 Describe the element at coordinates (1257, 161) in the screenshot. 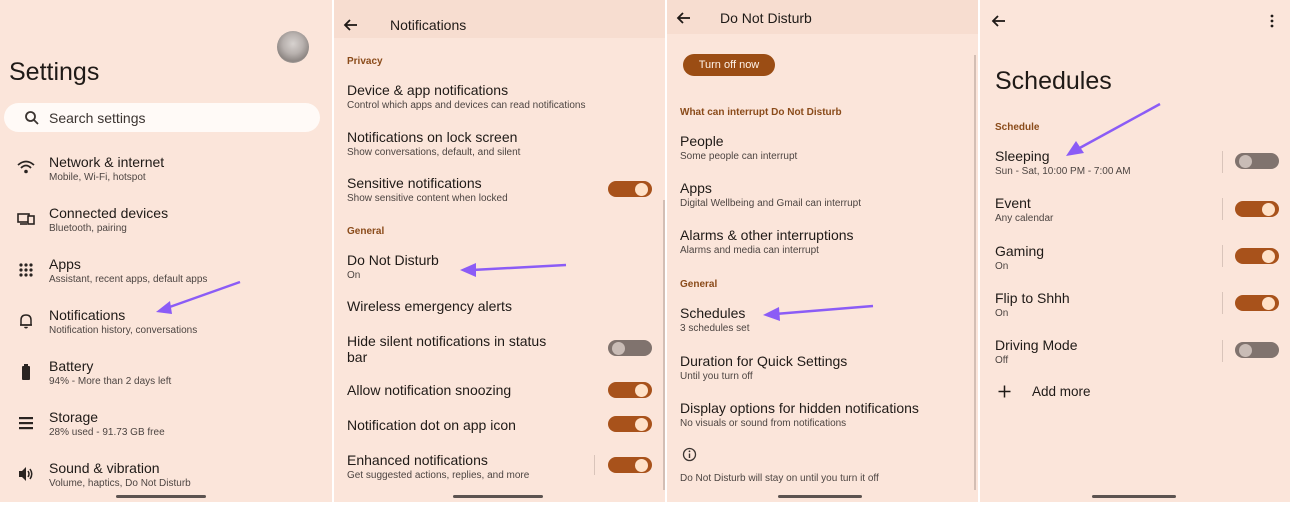

I see `sleeping-toggle` at that location.